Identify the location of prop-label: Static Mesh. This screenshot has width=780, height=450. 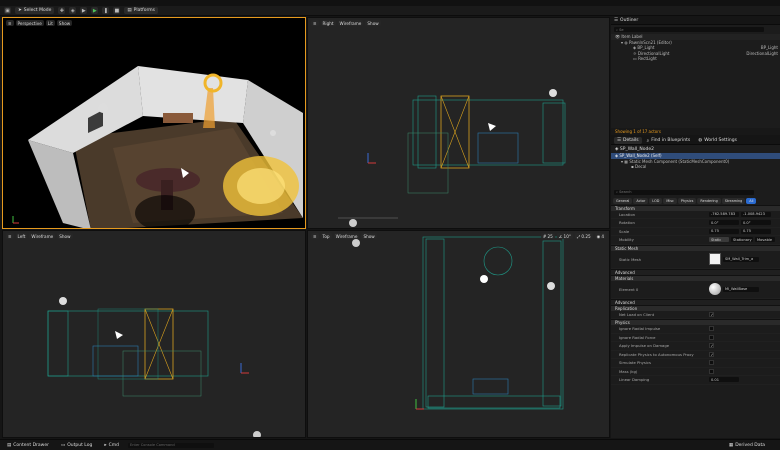
(630, 259).